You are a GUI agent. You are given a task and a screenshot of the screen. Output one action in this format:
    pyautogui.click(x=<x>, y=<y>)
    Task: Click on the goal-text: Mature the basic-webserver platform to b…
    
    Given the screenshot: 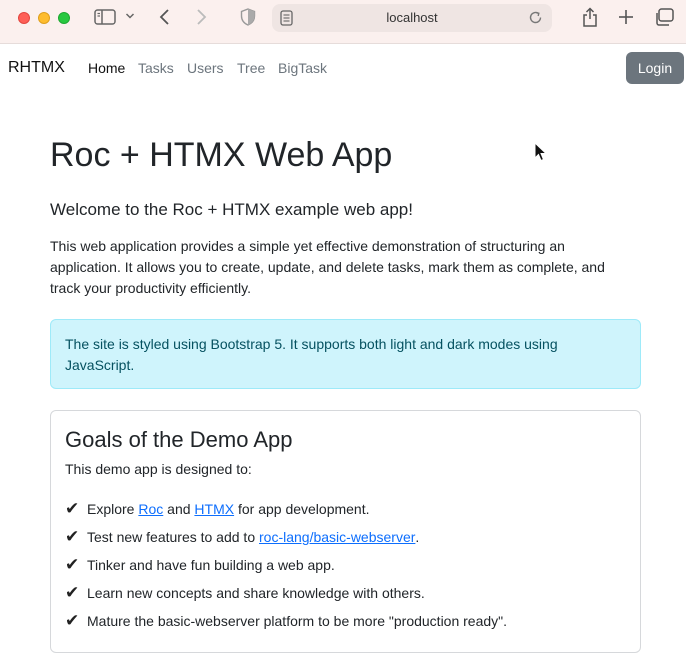 What is the action you would take?
    pyautogui.click(x=297, y=621)
    